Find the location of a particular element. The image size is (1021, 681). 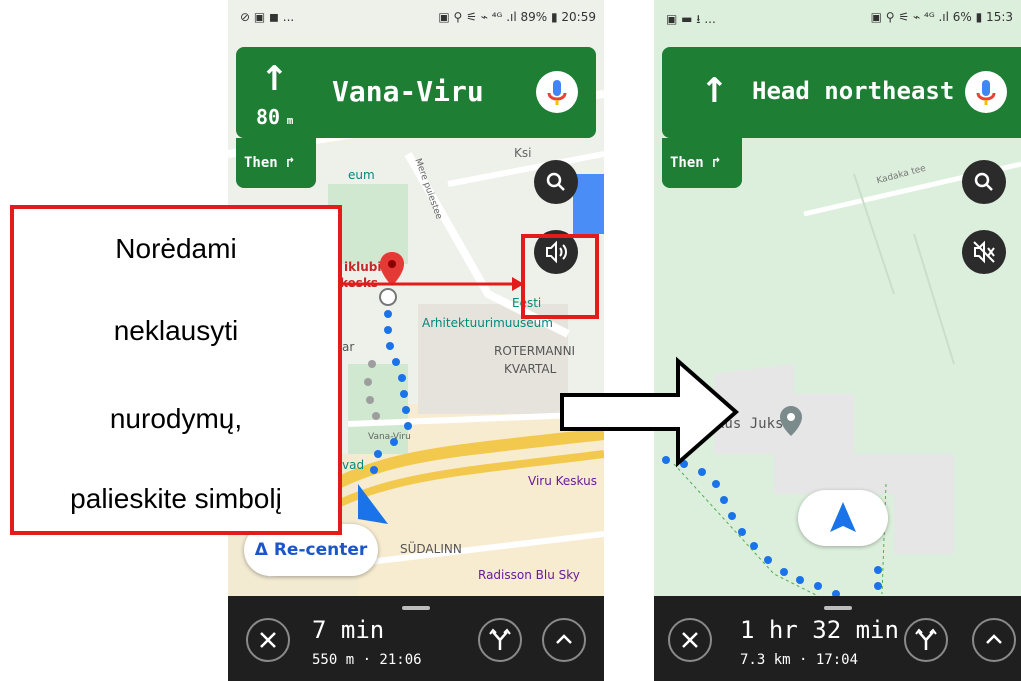

callout-line-1: Norėdami is located at coordinates (176, 248).